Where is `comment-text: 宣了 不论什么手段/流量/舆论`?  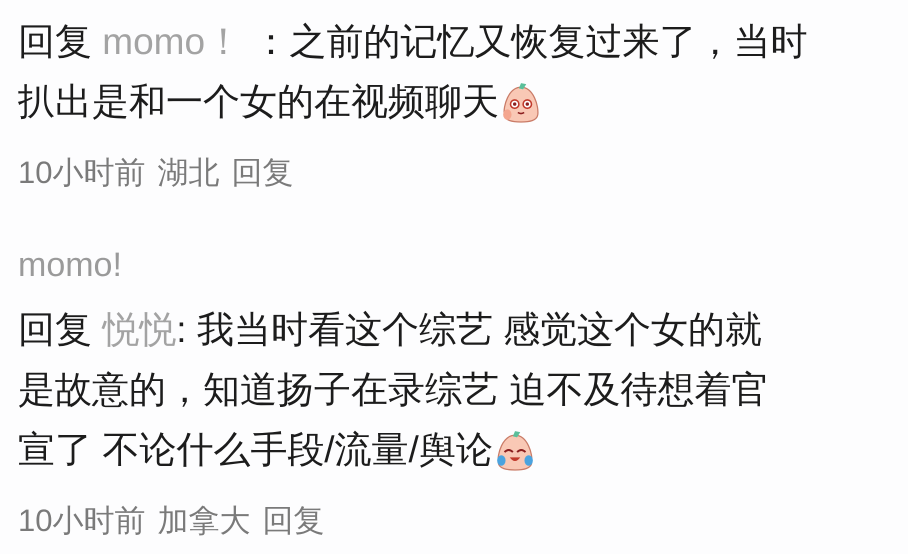
comment-text: 宣了 不论什么手段/流量/舆论 is located at coordinates (255, 450).